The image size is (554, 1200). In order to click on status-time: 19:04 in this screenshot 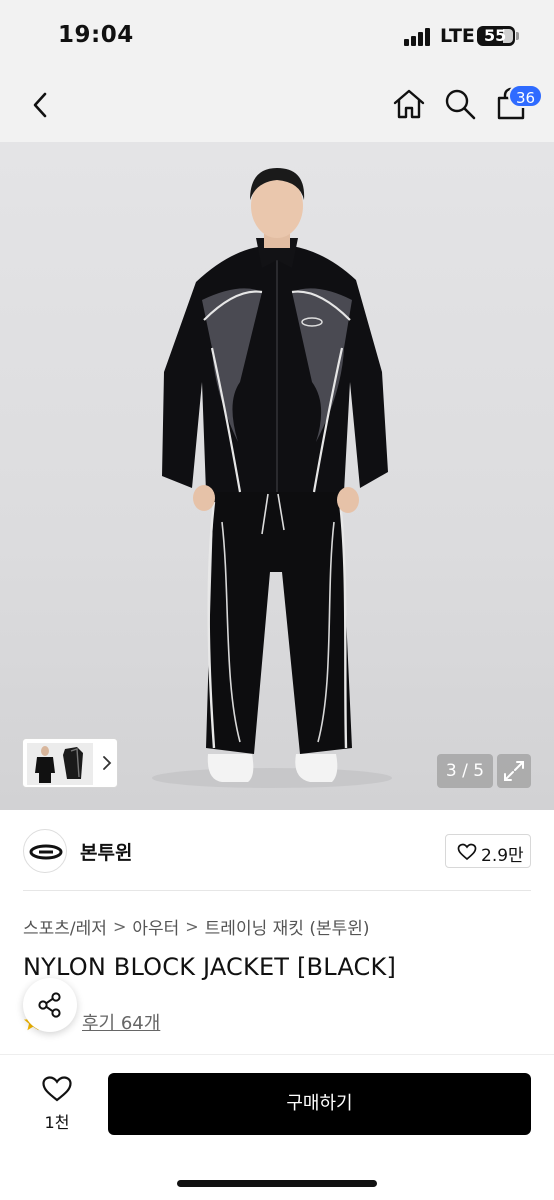, I will do `click(96, 35)`.